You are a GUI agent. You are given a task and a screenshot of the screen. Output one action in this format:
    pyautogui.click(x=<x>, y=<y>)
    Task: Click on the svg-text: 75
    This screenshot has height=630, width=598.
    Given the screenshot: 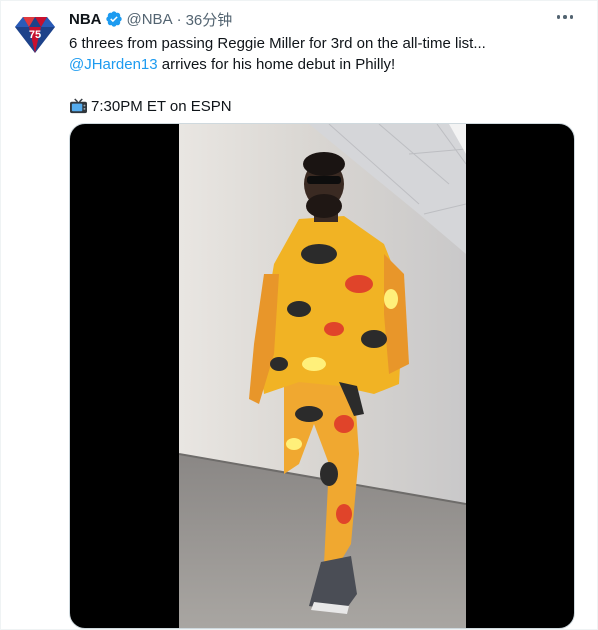 What is the action you would take?
    pyautogui.click(x=35, y=35)
    